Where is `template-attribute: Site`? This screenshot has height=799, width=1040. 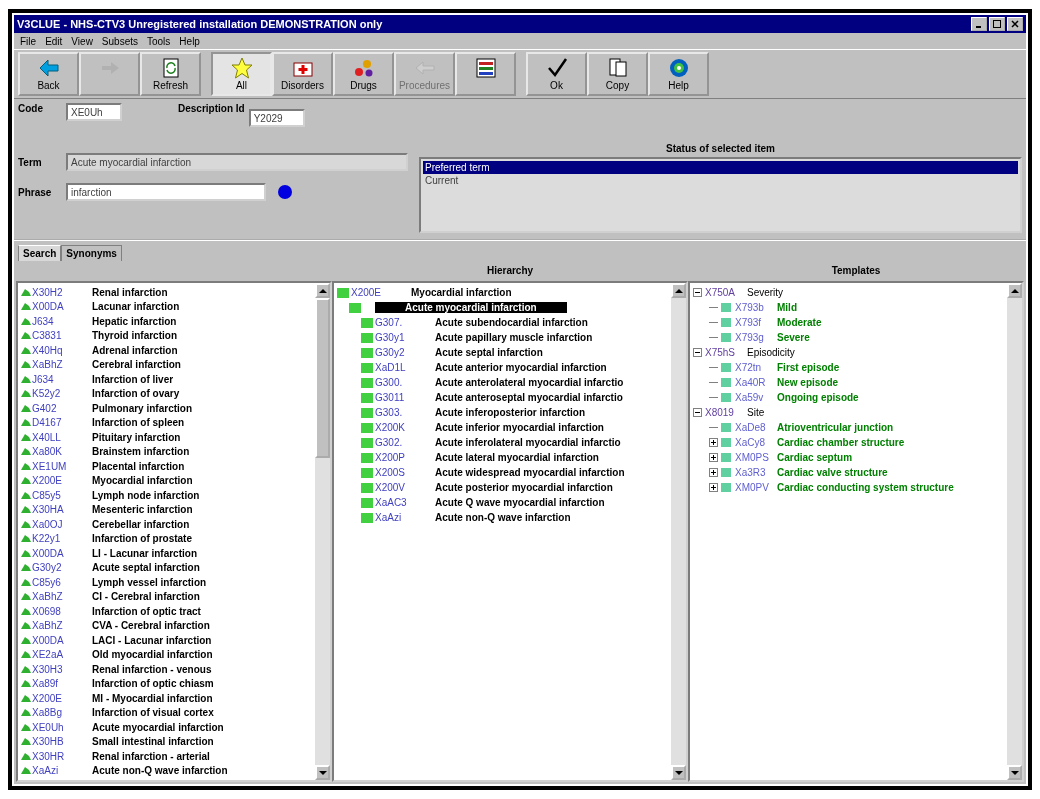 template-attribute: Site is located at coordinates (756, 412).